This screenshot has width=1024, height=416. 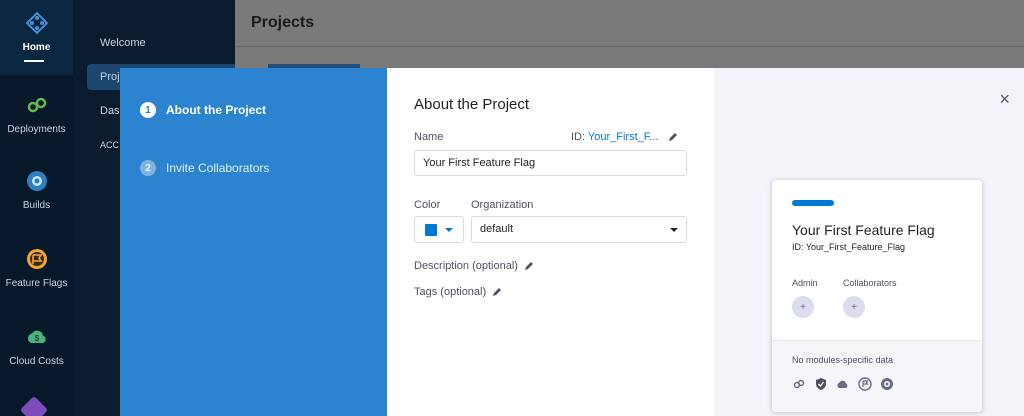 I want to click on color-swatch, so click(x=431, y=229).